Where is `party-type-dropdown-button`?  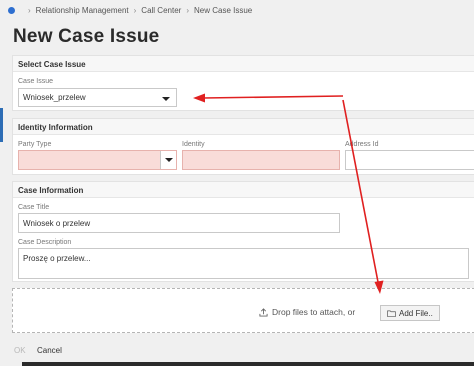
party-type-dropdown-button is located at coordinates (168, 160).